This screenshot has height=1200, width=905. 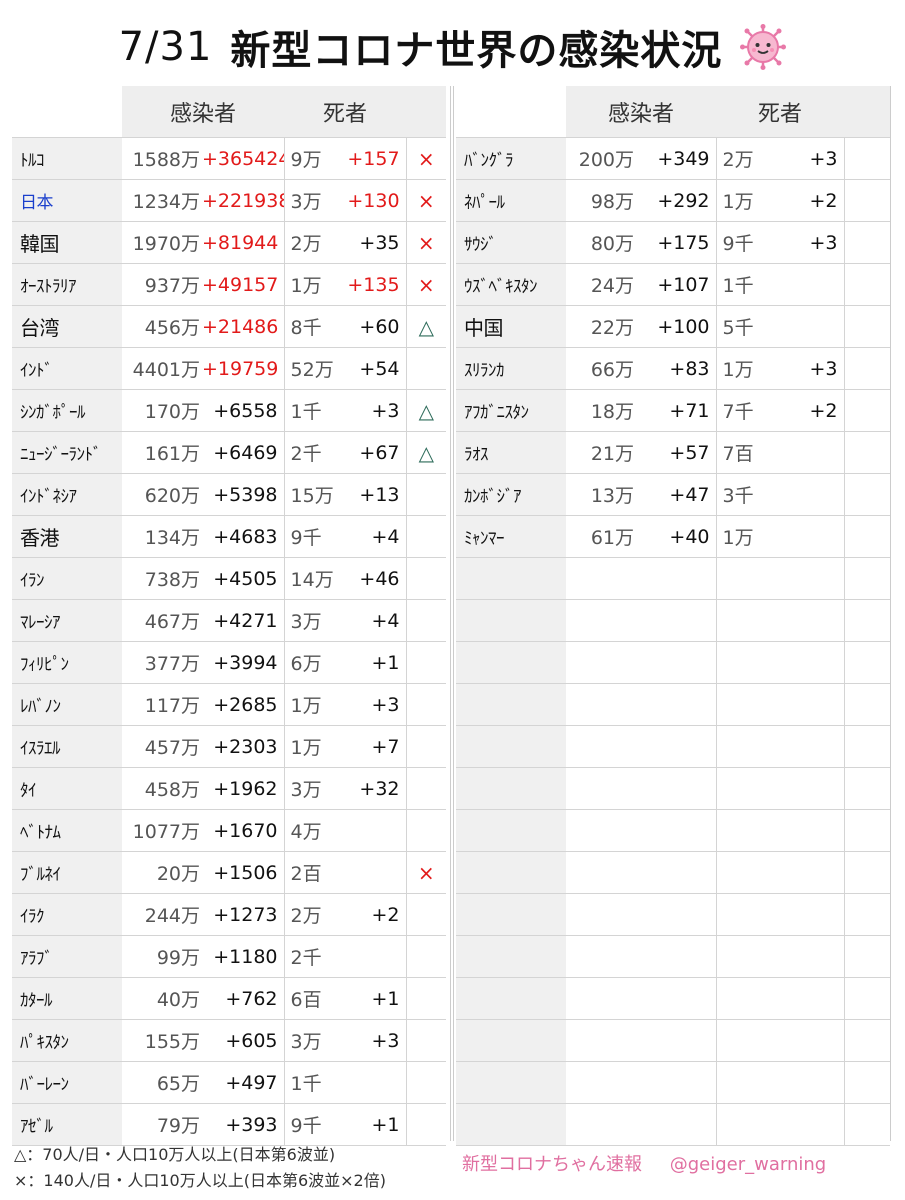 I want to click on infected-new: +81944, so click(x=243, y=242).